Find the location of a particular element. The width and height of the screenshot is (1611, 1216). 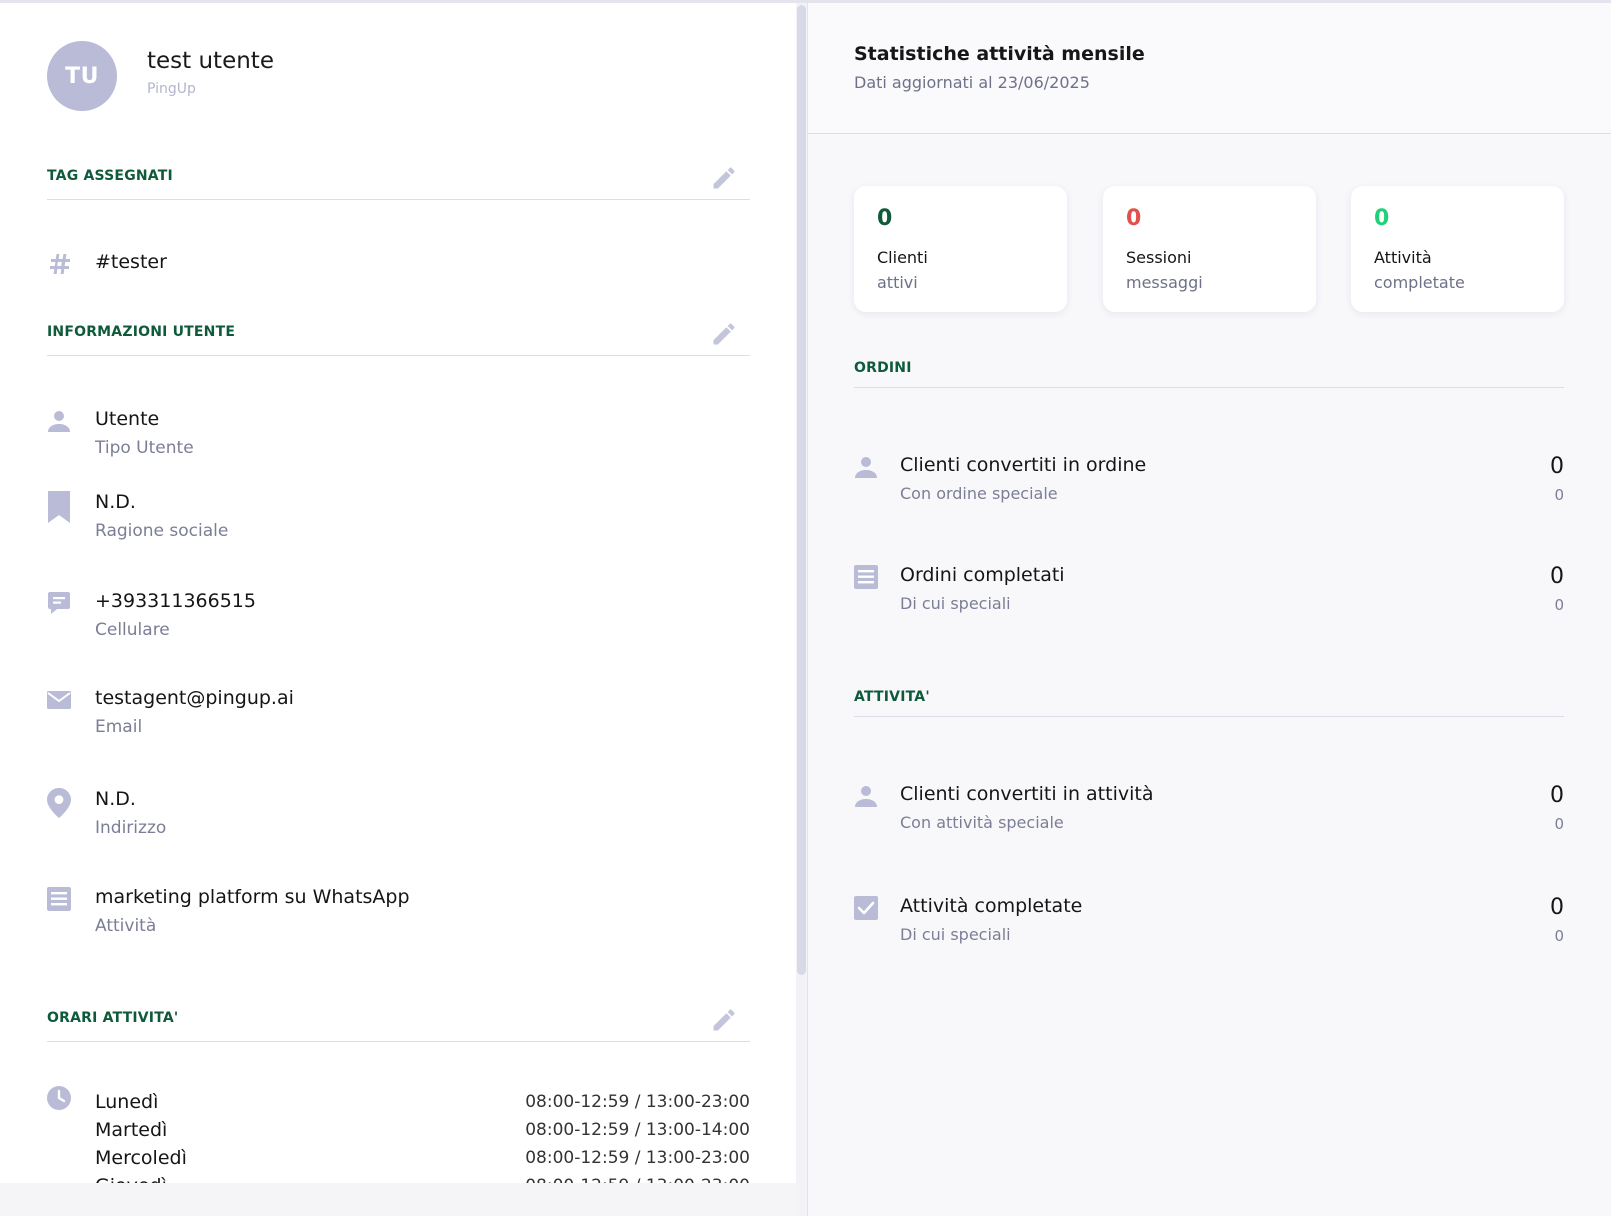

hours-row: Mercoledì 08:00-12:59 / 13:00-23:00 is located at coordinates (422, 1160).